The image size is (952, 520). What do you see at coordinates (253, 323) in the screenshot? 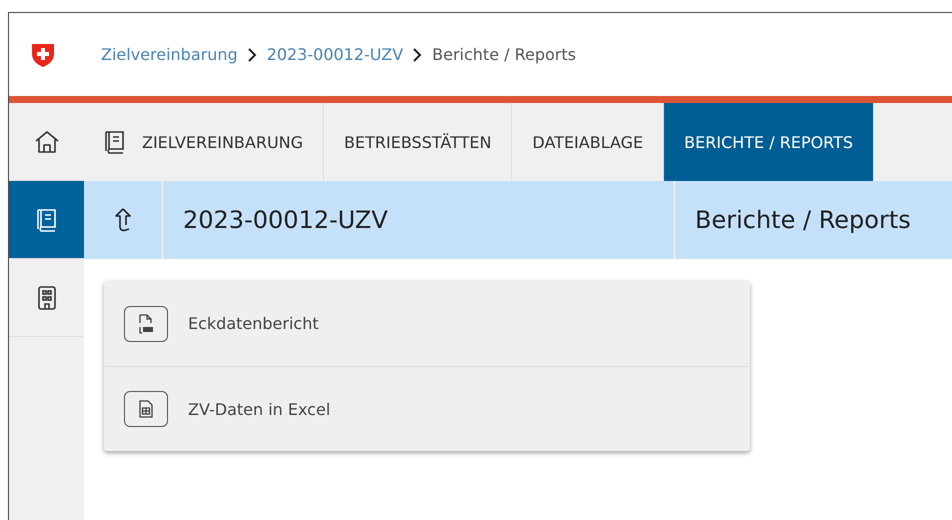
I see `report-link: Eckdatenbericht` at bounding box center [253, 323].